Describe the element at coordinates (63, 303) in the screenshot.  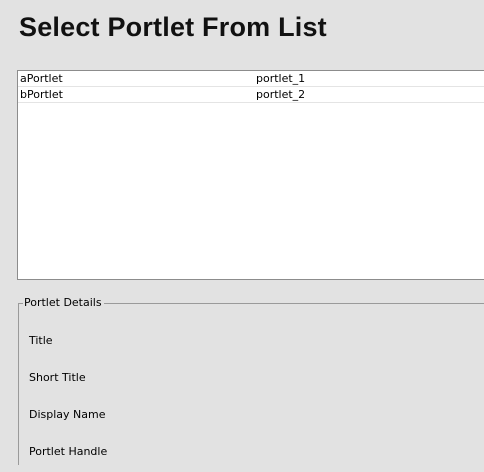
I see `portlet-details-legend: Portlet Details` at that location.